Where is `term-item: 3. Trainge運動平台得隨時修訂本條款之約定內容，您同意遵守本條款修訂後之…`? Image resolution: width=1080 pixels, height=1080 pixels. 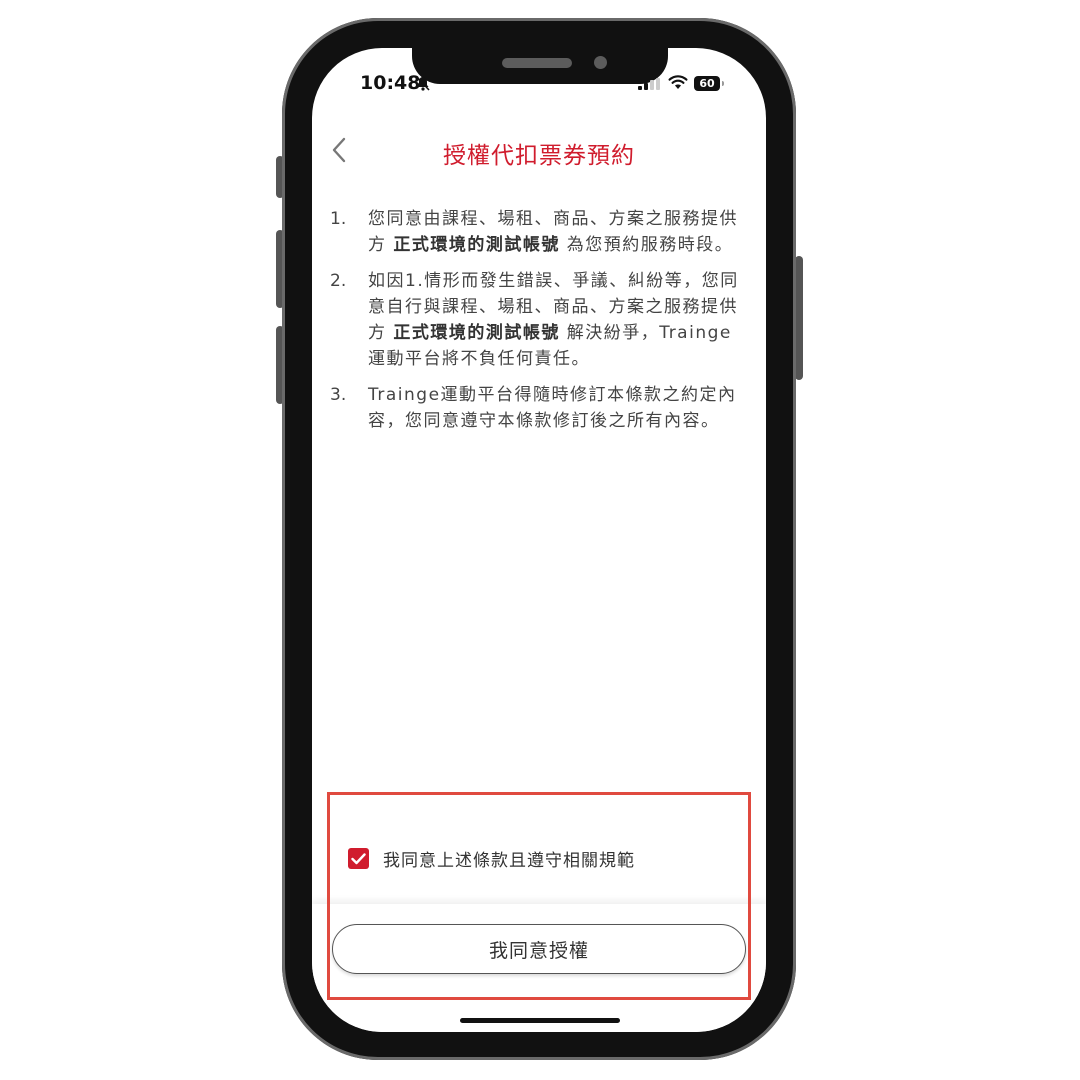 term-item: 3. Trainge運動平台得隨時修訂本條款之約定內容，您同意遵守本條款修訂後之… is located at coordinates (540, 408).